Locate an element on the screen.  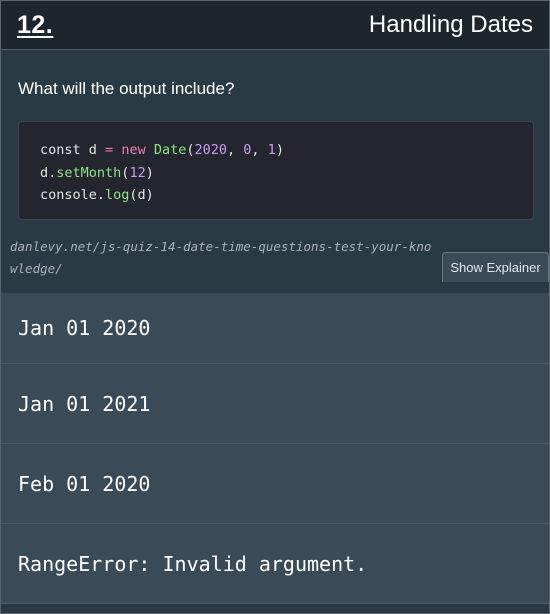
show-explainer-button: Show Explainer is located at coordinates (495, 267).